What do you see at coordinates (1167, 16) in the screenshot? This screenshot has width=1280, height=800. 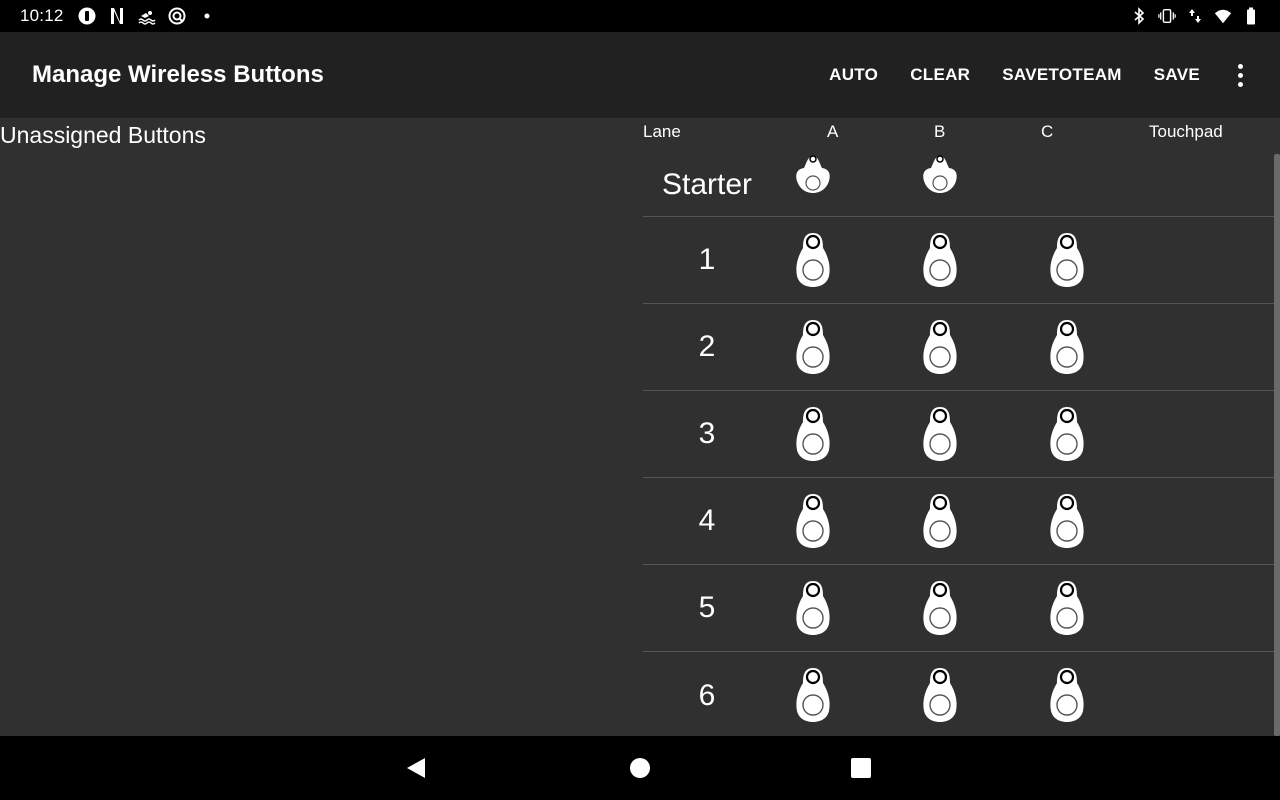 I see `vibrate-icon` at bounding box center [1167, 16].